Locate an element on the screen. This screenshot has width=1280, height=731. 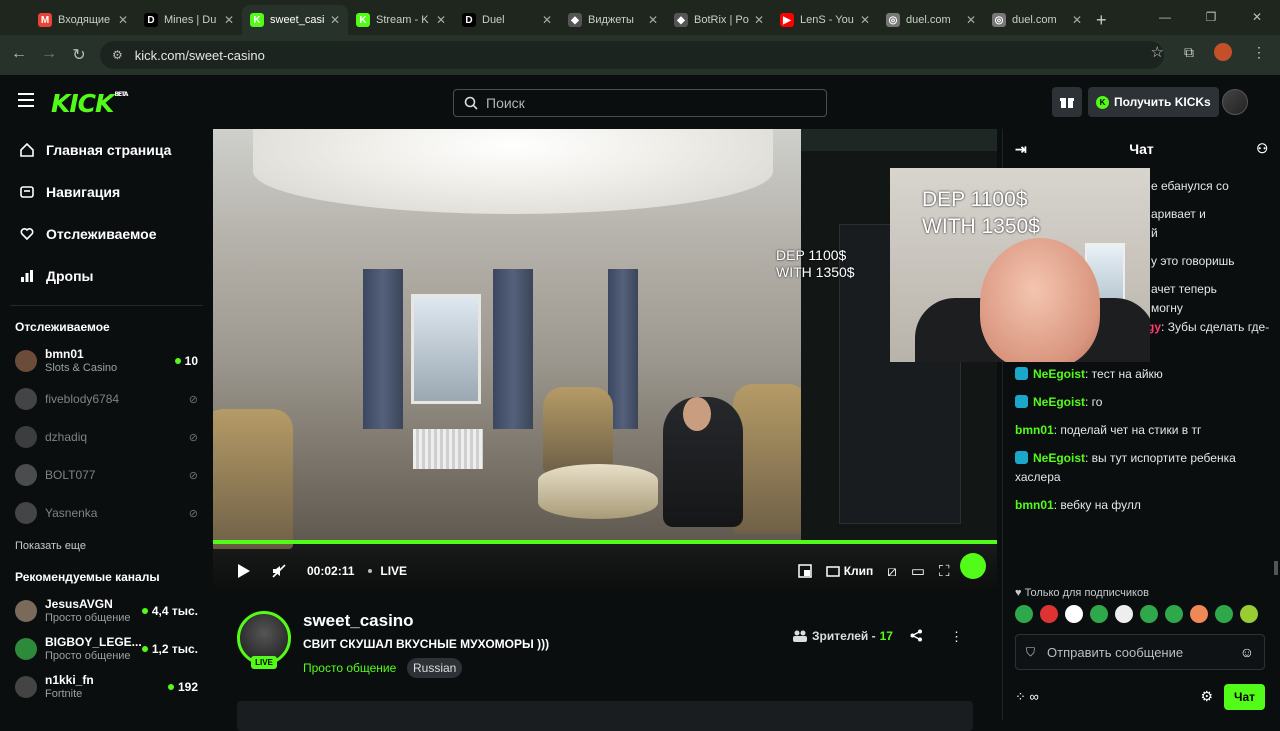
chat-input-box: ⛉ ☺ is located at coordinates (1140, 652).